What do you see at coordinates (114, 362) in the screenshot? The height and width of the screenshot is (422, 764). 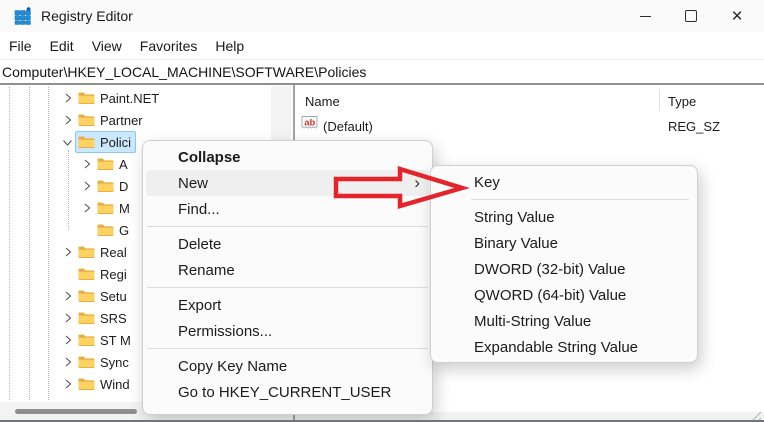 I see `tree-item-label: Sync` at bounding box center [114, 362].